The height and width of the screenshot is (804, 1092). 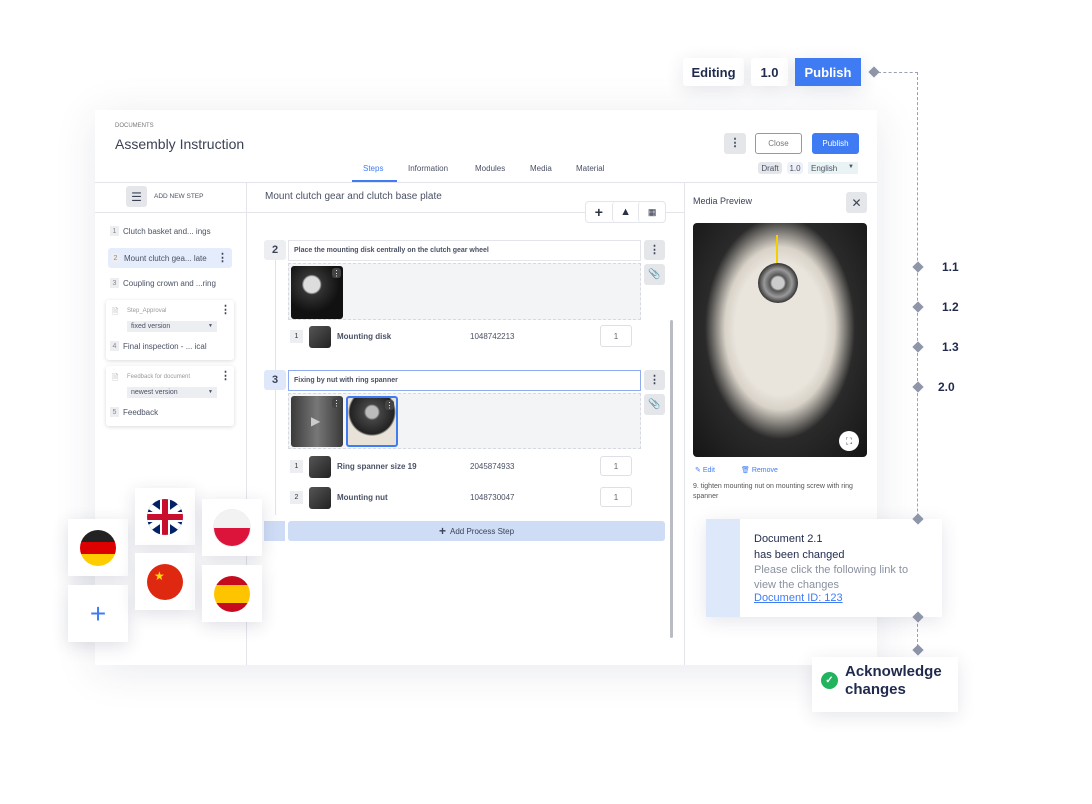 What do you see at coordinates (705, 470) in the screenshot?
I see `edit-media-link: ✎ Edit` at bounding box center [705, 470].